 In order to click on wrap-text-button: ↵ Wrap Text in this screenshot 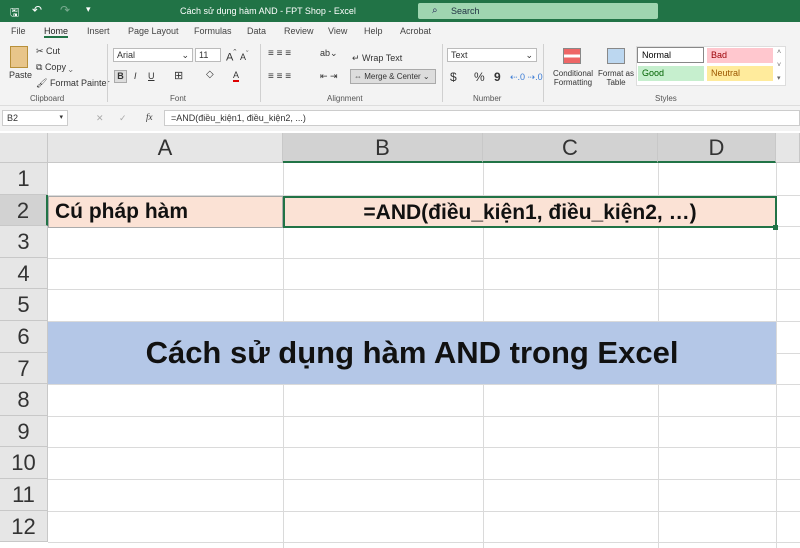, I will do `click(377, 58)`.